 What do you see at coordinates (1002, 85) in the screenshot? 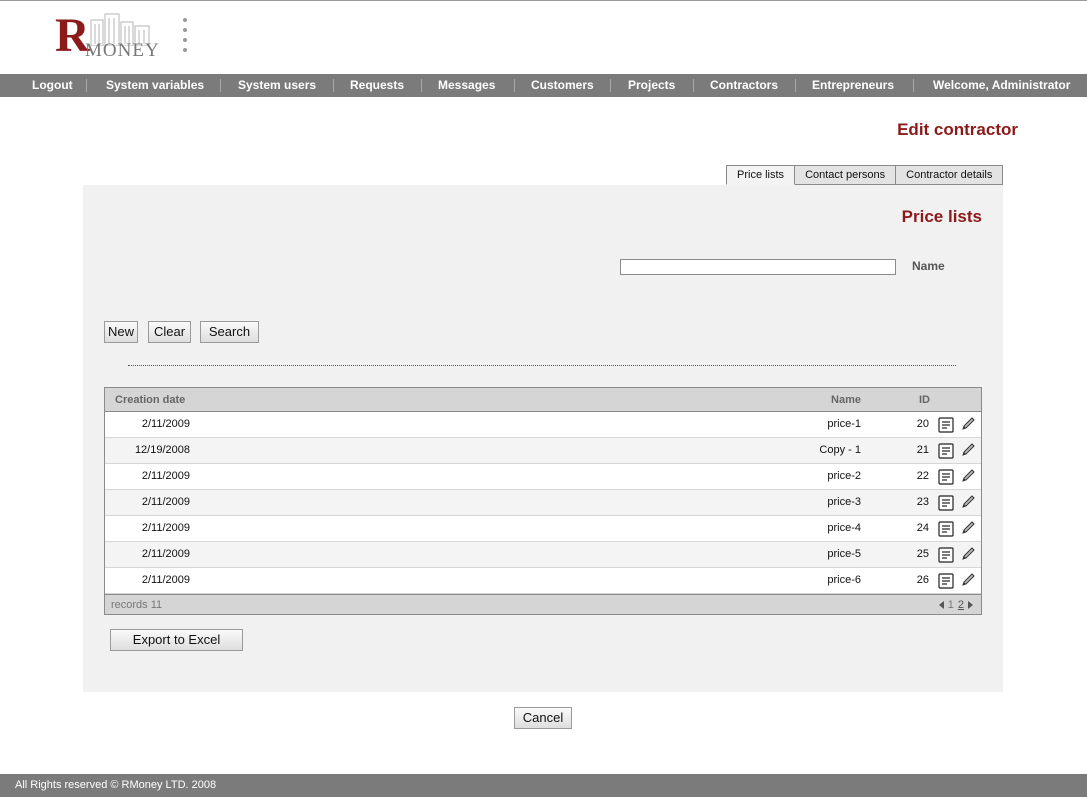
I see `welcome-text: Welcome, Administrator` at bounding box center [1002, 85].